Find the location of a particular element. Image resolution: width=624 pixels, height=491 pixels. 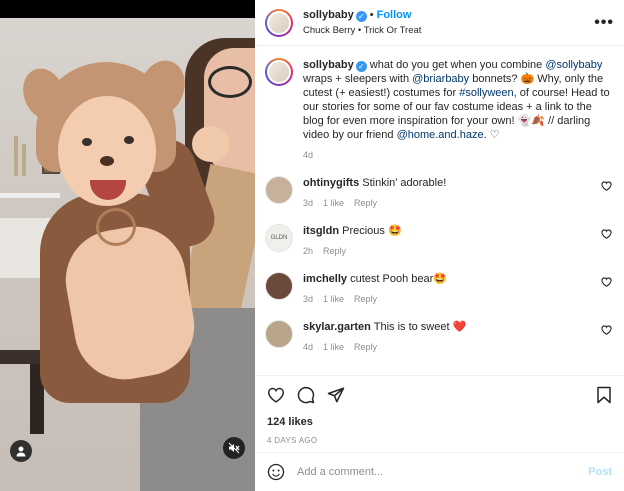

caption-avatar is located at coordinates (279, 72).